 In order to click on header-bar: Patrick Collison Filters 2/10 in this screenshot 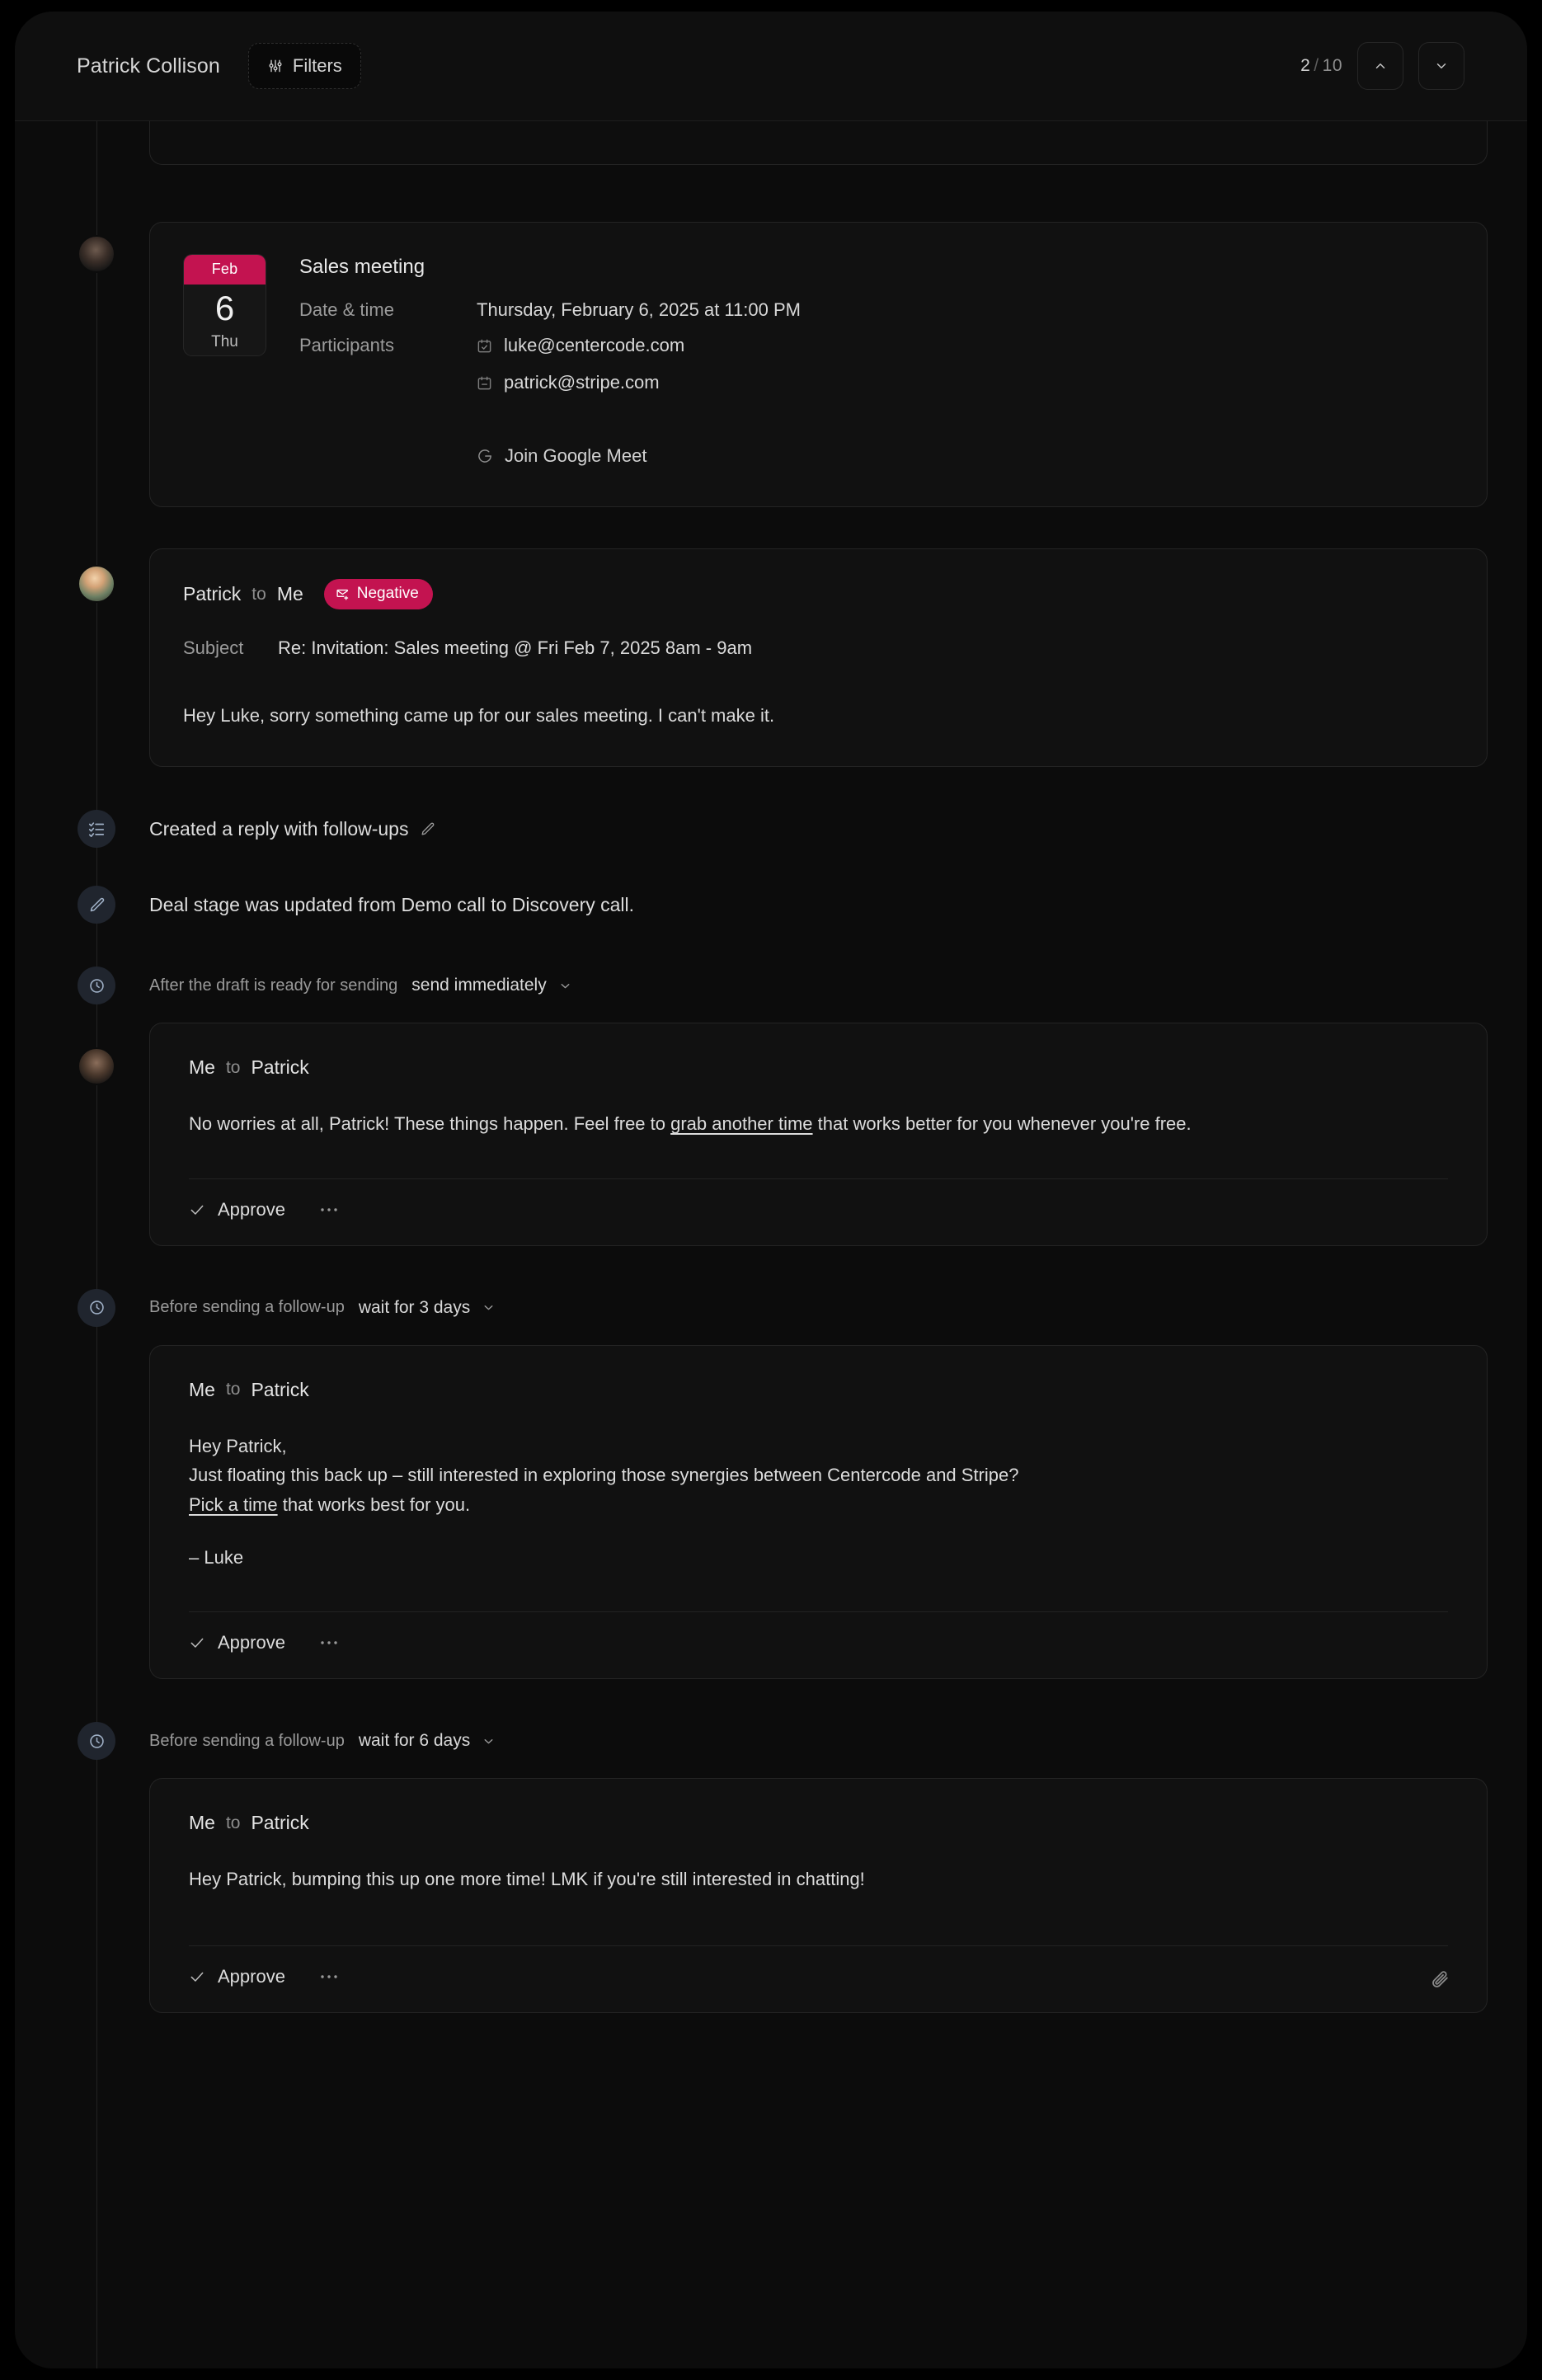, I will do `click(771, 66)`.